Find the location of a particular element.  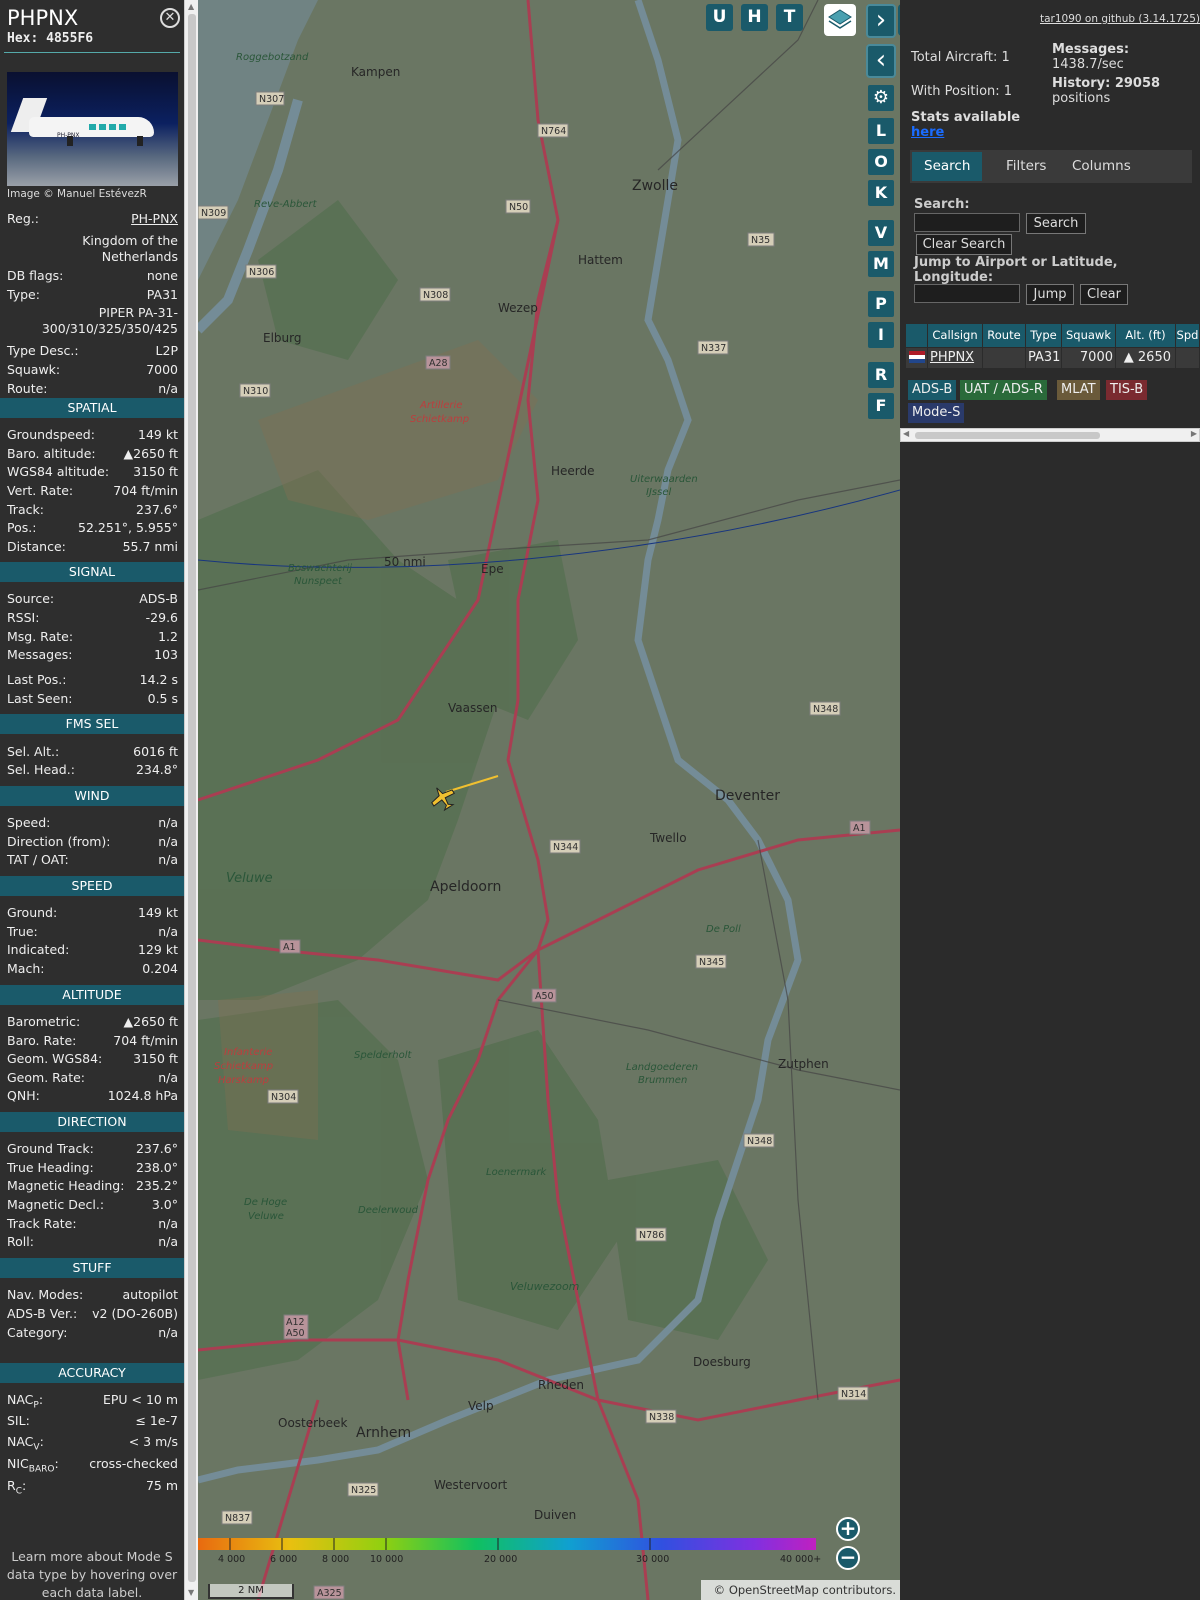

info-label: Baro. Rate: is located at coordinates (41, 1040).